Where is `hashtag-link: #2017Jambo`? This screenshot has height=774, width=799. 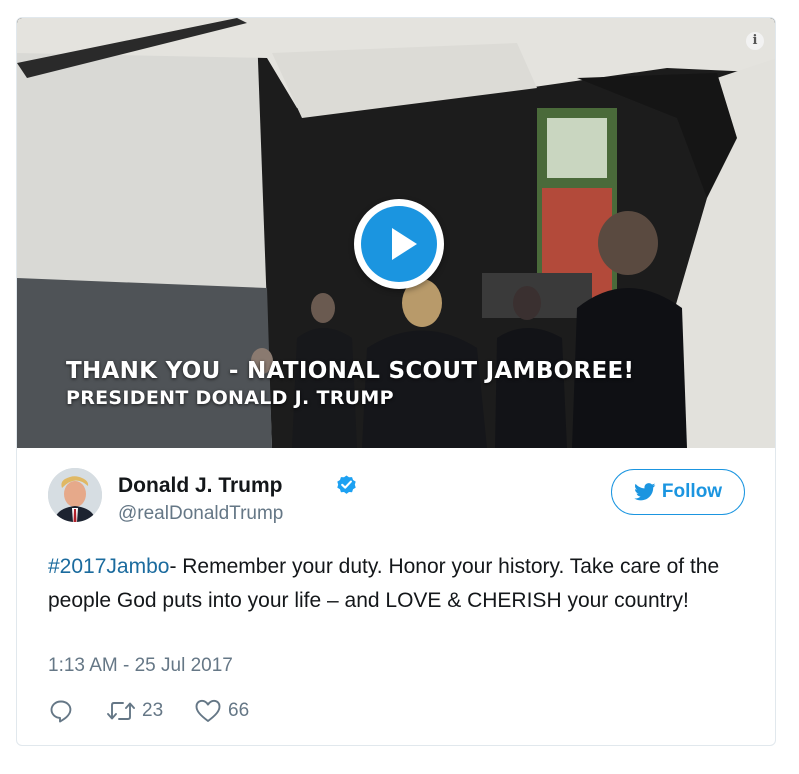 hashtag-link: #2017Jambo is located at coordinates (108, 566).